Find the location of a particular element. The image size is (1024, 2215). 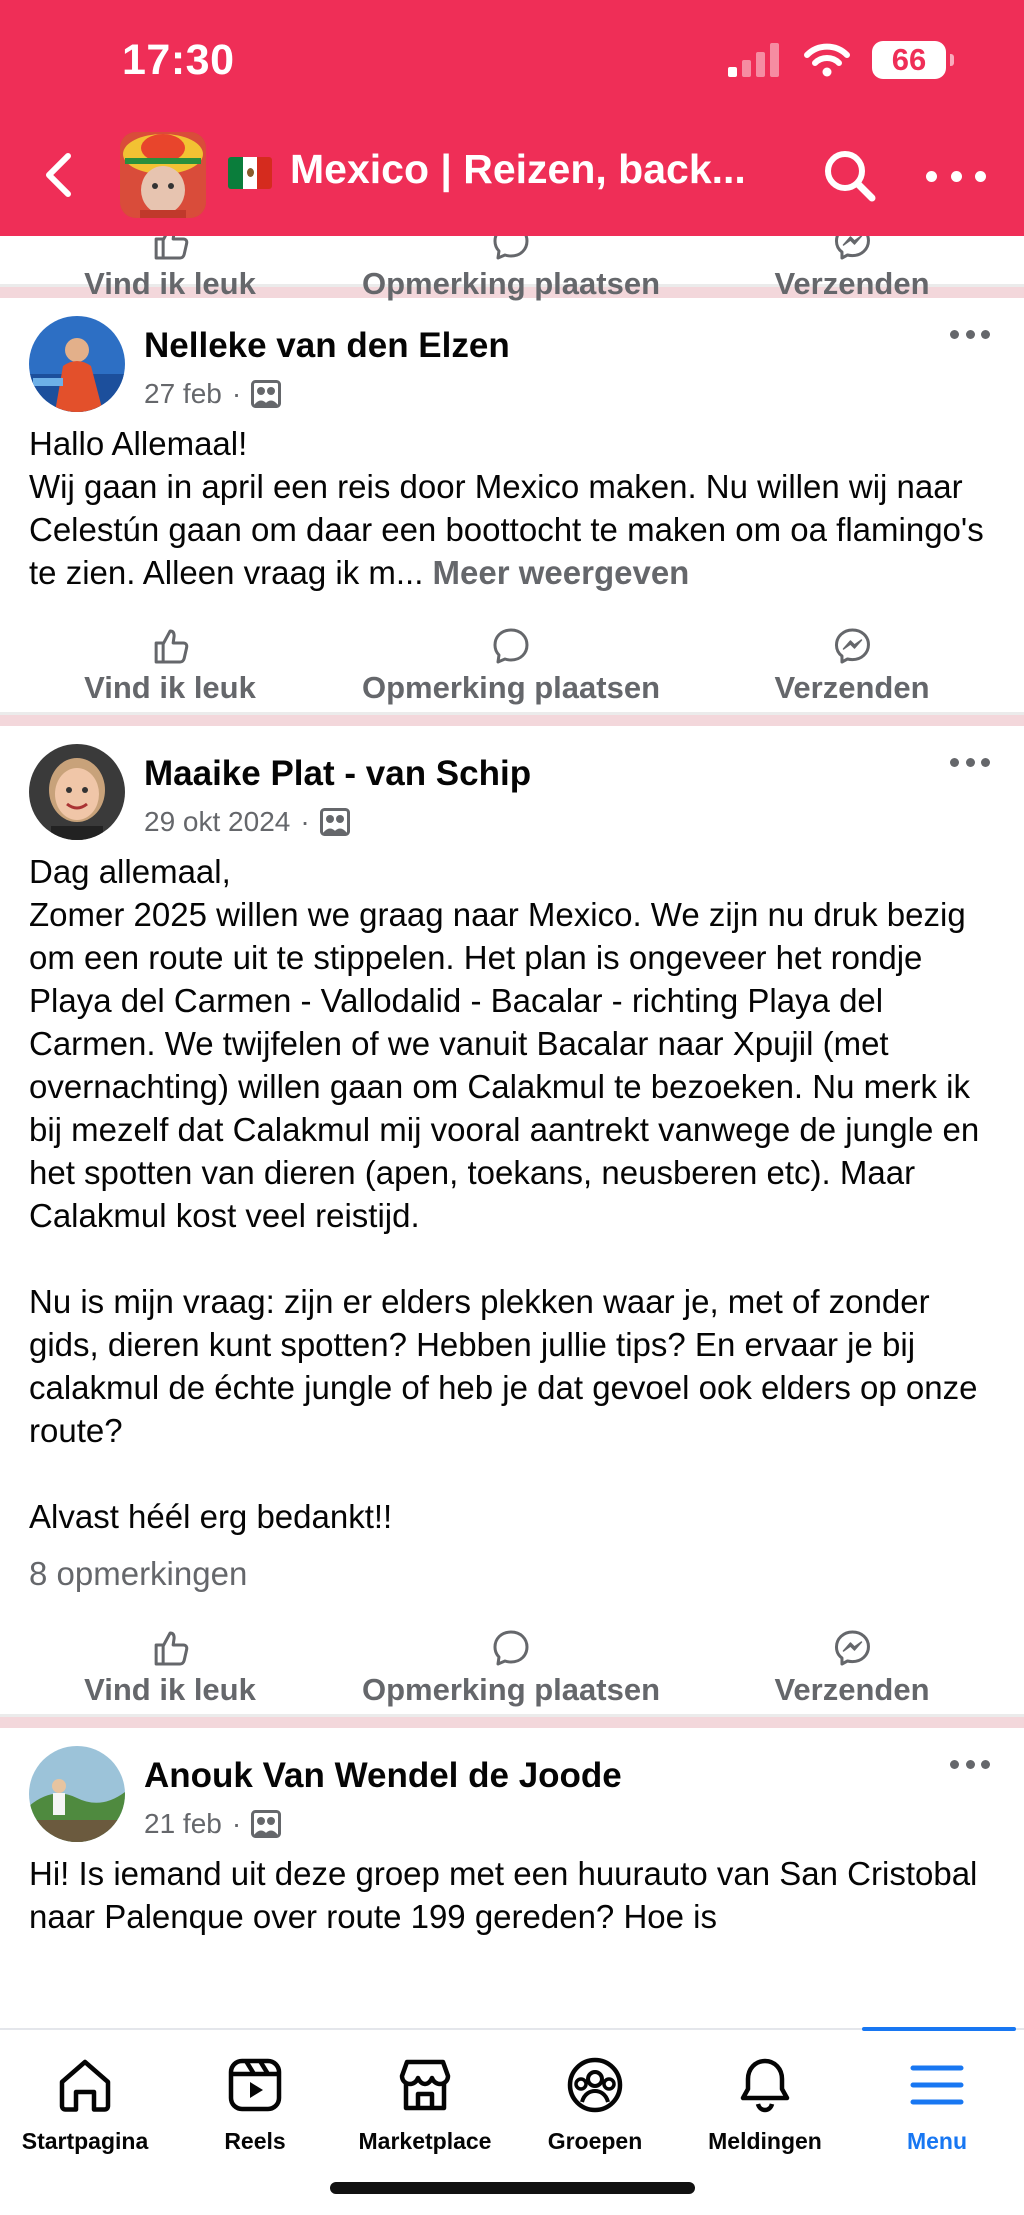

post-date: 27 feb is located at coordinates (183, 394).